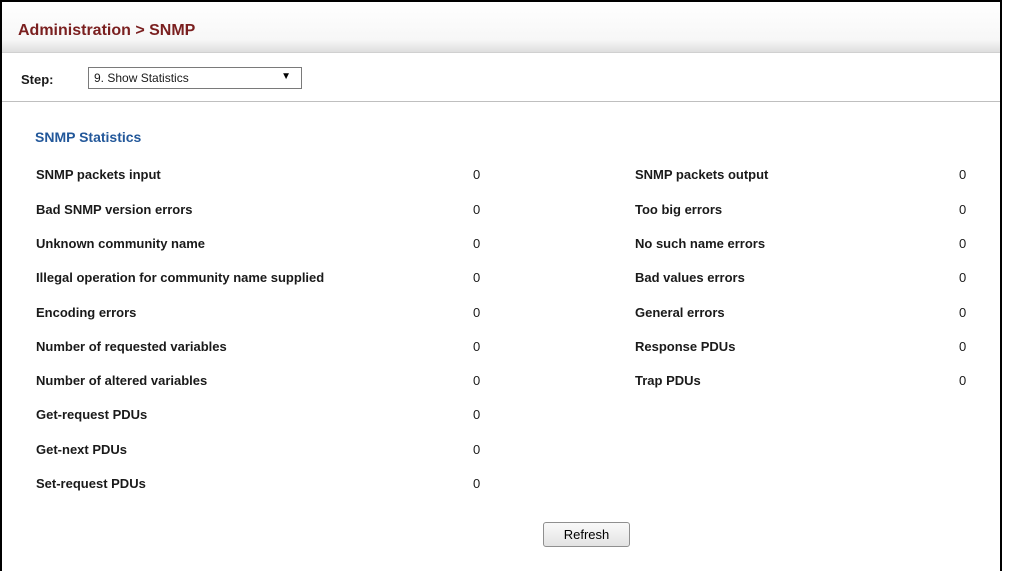  Describe the element at coordinates (586, 534) in the screenshot. I see `refresh-button: Refresh` at that location.